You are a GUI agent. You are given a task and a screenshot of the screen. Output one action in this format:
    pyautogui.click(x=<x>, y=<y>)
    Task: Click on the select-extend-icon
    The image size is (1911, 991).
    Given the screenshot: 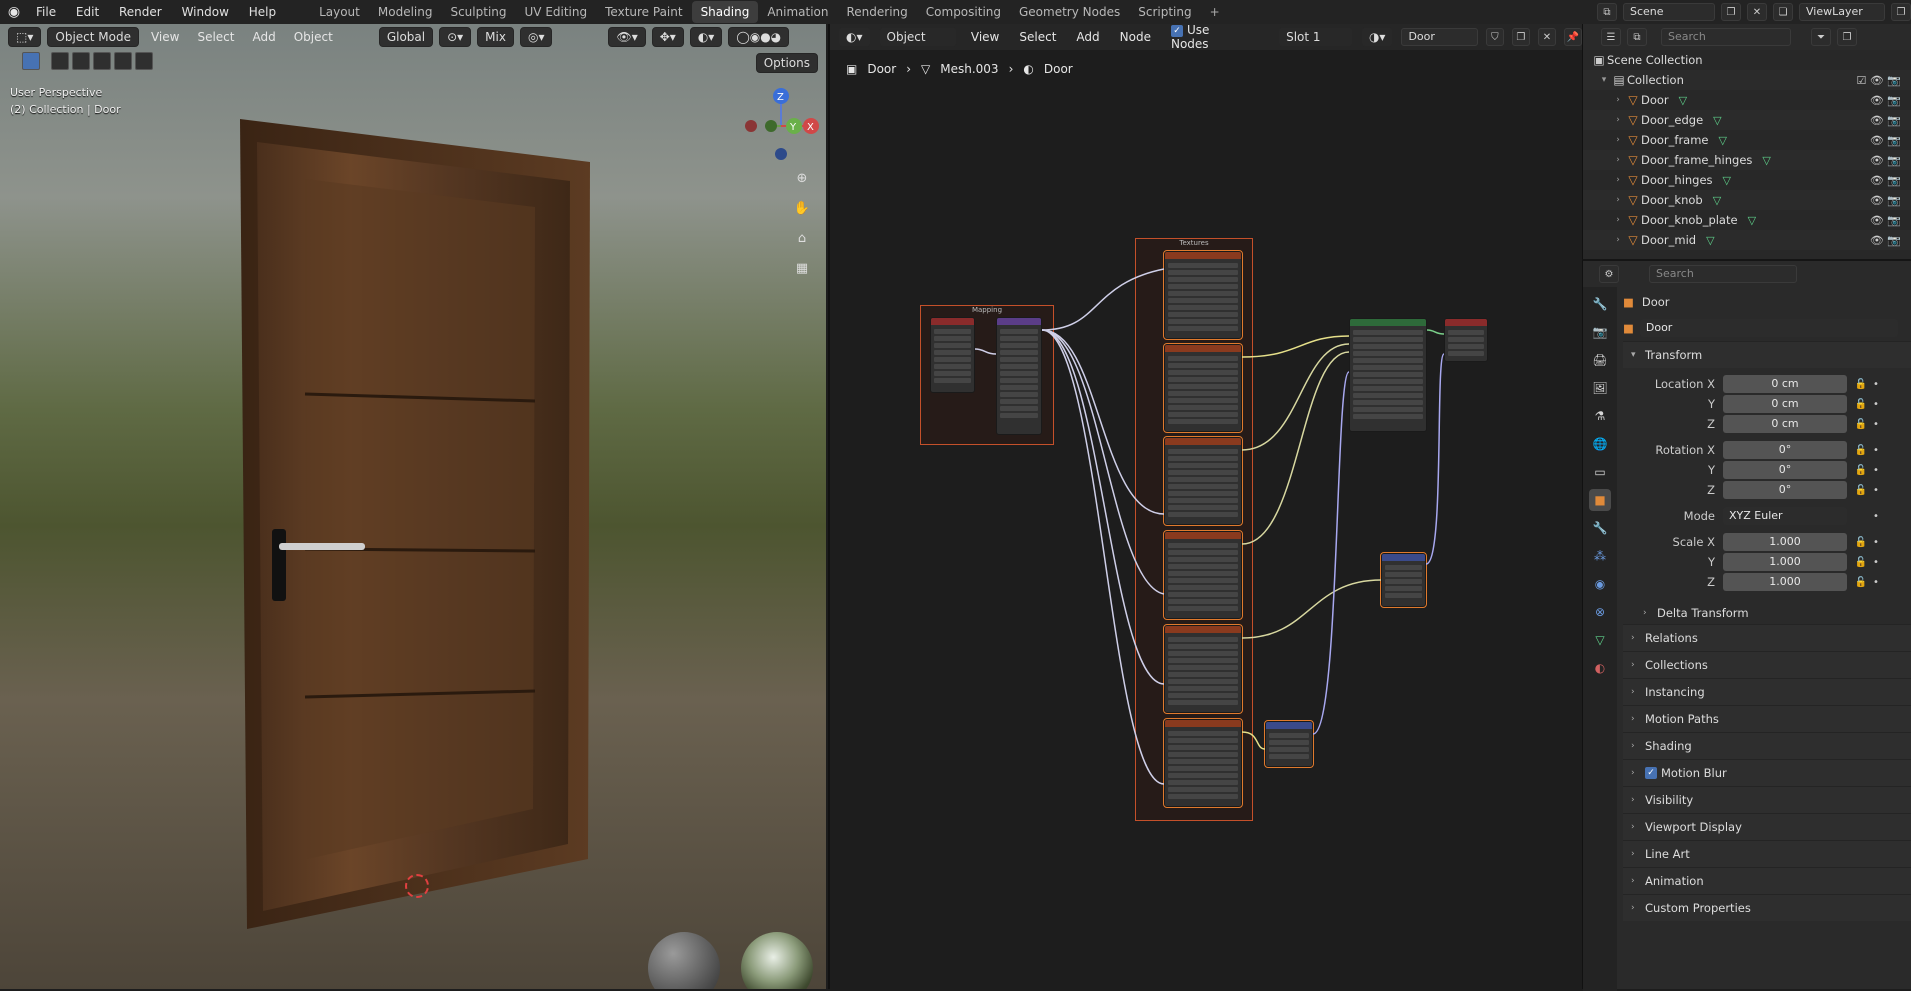 What is the action you would take?
    pyautogui.click(x=81, y=61)
    